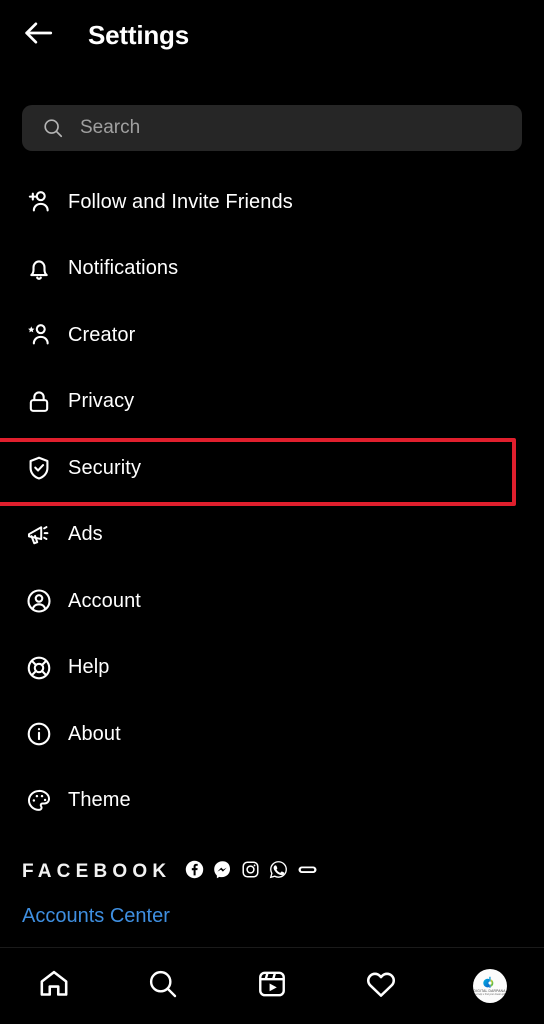 This screenshot has height=1024, width=544. Describe the element at coordinates (39, 269) in the screenshot. I see `bell-icon` at that location.